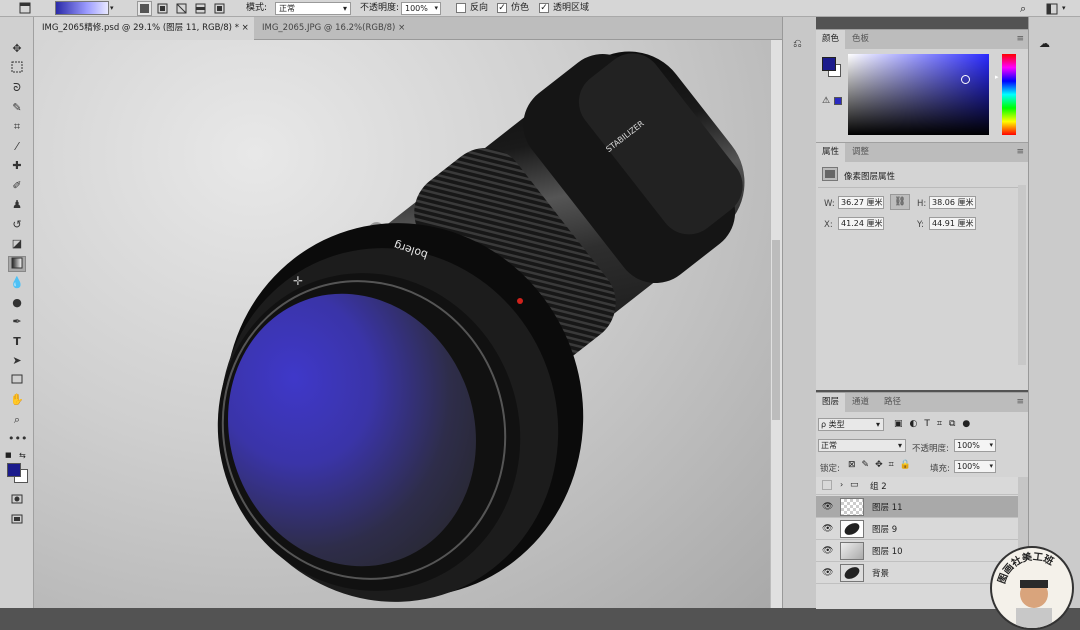  What do you see at coordinates (380, 8) in the screenshot?
I see `opacity-label: 不透明度:` at bounding box center [380, 8].